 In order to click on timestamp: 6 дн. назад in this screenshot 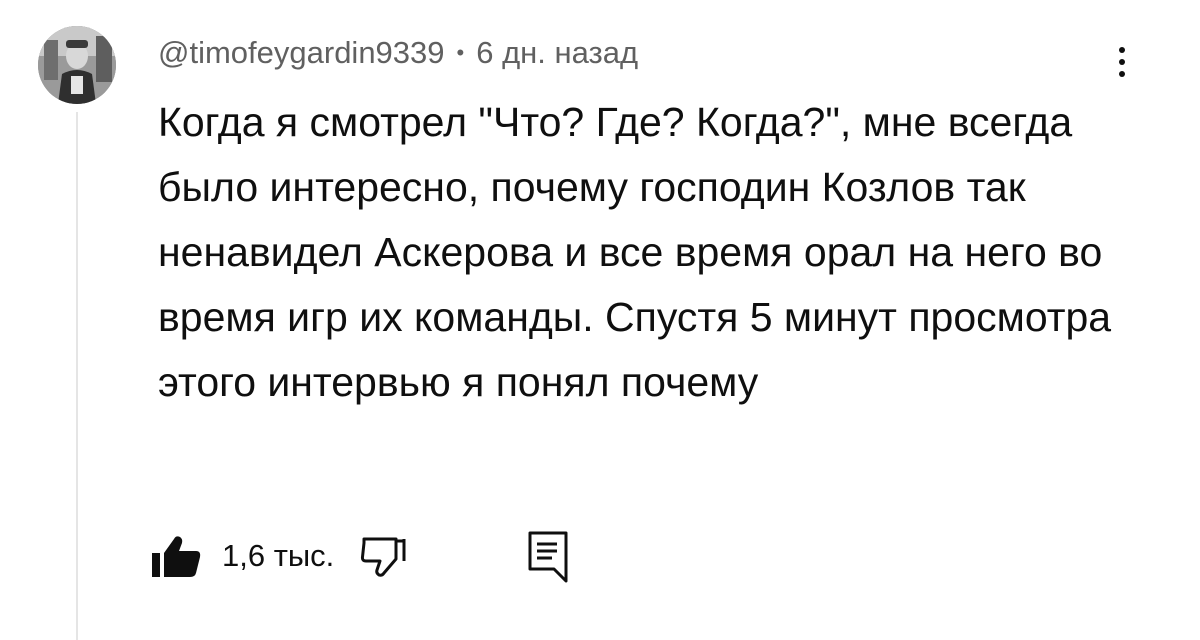, I will do `click(557, 53)`.